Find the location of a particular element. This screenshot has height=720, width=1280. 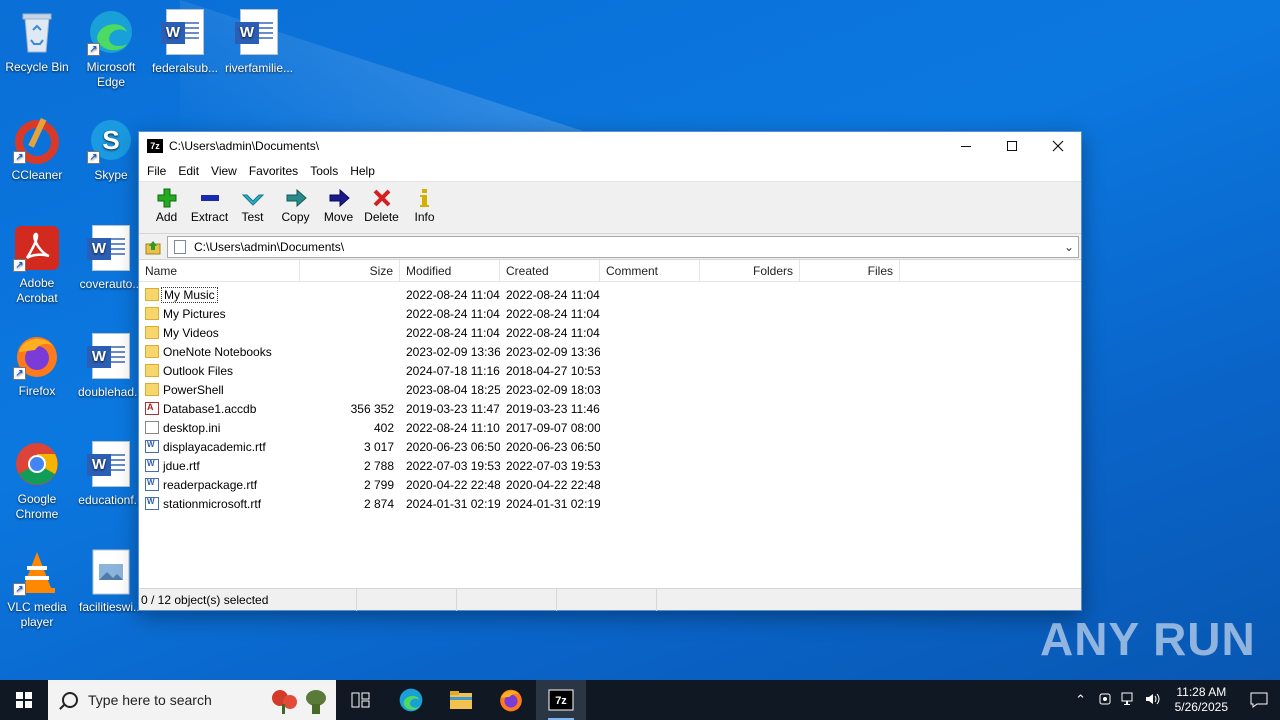

word-doc-icon: W is located at coordinates (111, 465).